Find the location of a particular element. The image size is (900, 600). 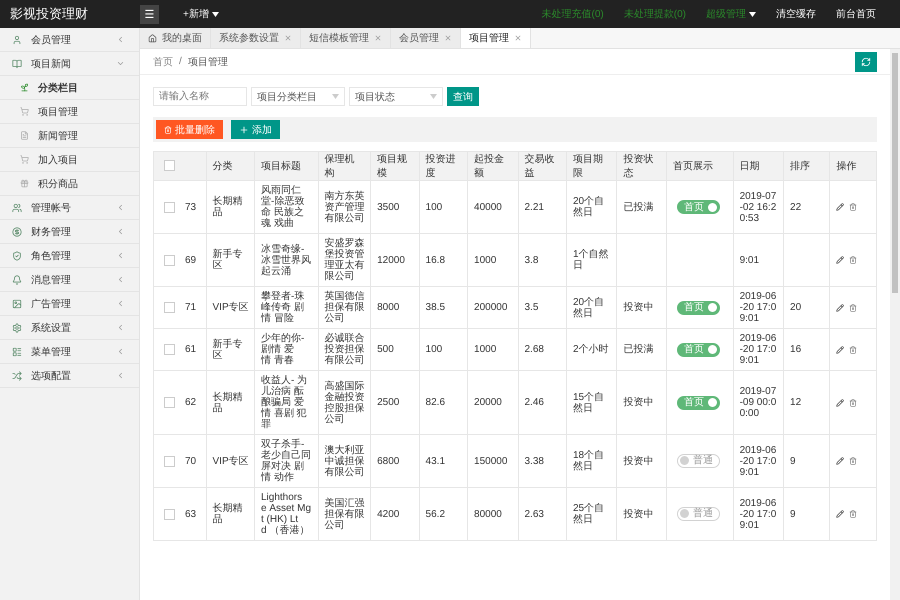

breadcrumb-link: 首页 is located at coordinates (163, 61).